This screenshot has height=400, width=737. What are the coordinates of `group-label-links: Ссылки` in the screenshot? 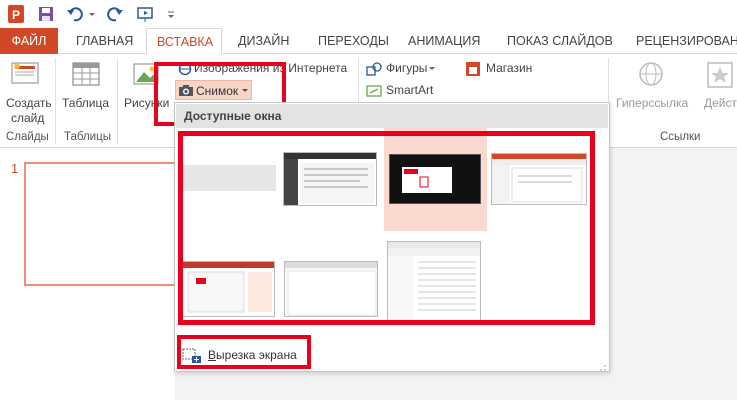 It's located at (680, 137).